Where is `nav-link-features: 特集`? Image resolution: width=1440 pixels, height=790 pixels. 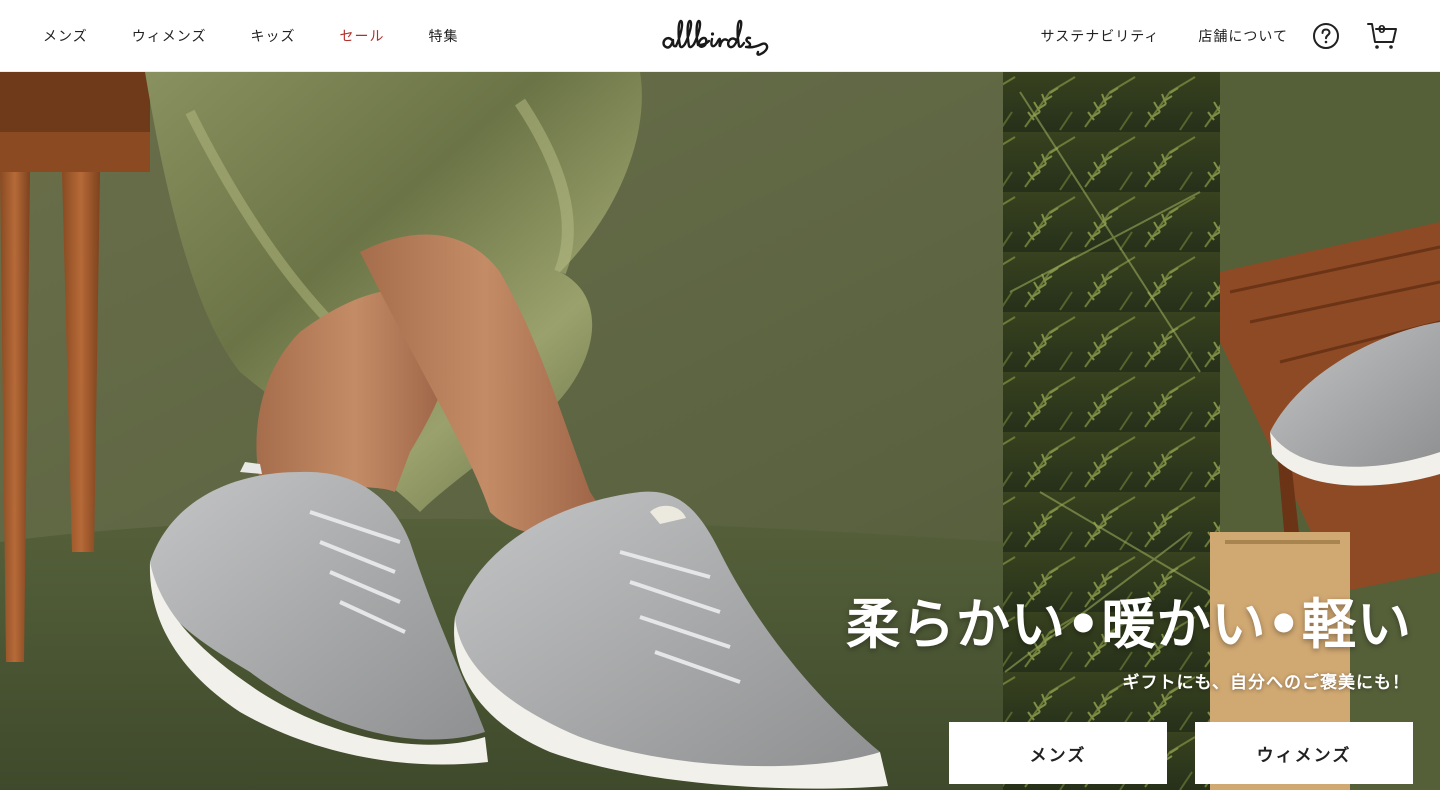
nav-link-features: 特集 is located at coordinates (443, 36).